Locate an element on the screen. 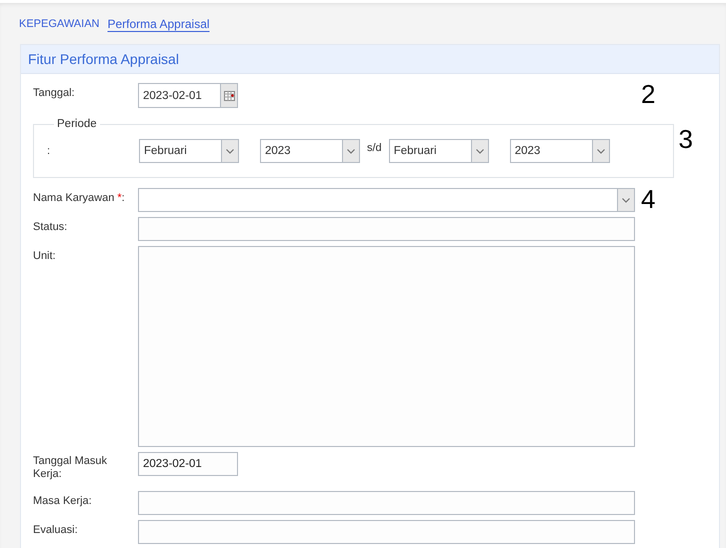 The height and width of the screenshot is (548, 726). breadcrumb-link: Performa Appraisal is located at coordinates (158, 24).